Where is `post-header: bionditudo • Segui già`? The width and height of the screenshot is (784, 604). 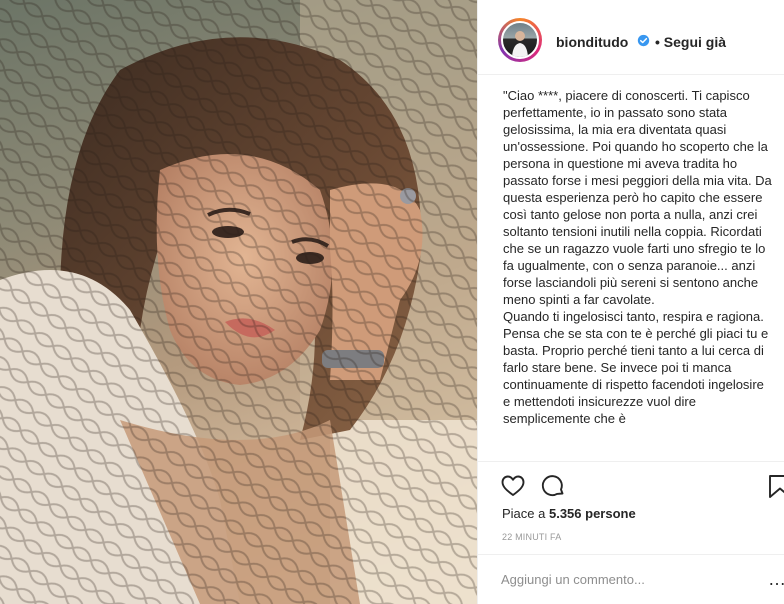
post-header: bionditudo • Segui già is located at coordinates (631, 37).